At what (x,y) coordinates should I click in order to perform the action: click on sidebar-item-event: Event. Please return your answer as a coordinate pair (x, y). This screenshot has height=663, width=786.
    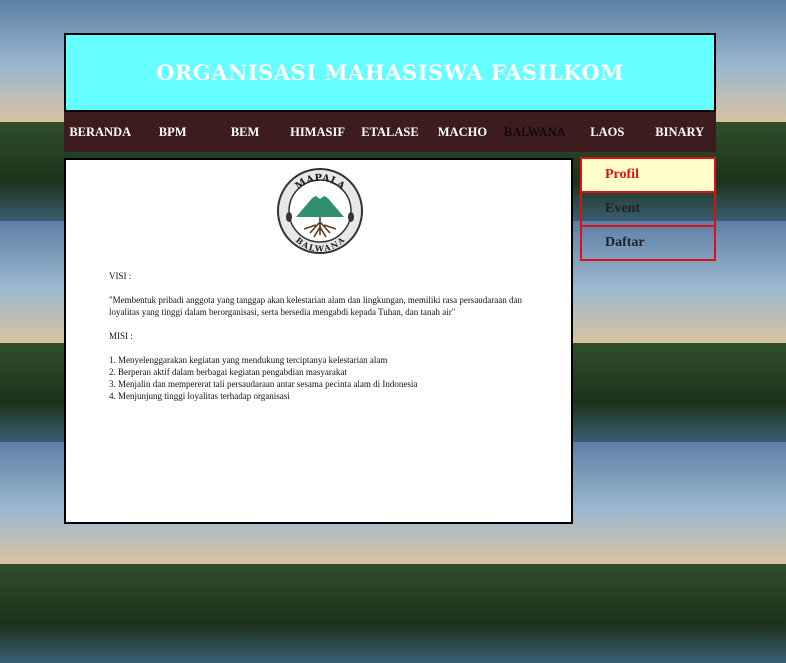
    Looking at the image, I should click on (648, 209).